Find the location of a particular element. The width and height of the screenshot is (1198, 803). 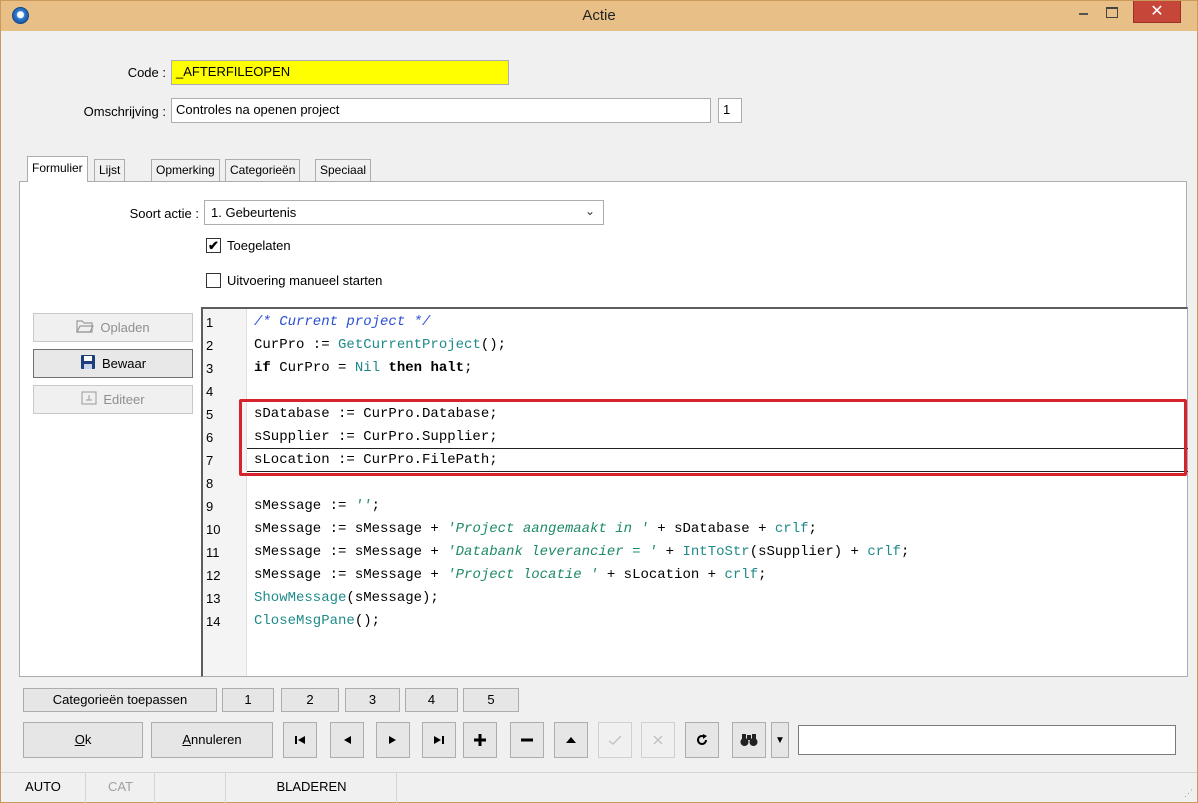

categories-apply-button: Categorieën toepassen is located at coordinates (120, 700).